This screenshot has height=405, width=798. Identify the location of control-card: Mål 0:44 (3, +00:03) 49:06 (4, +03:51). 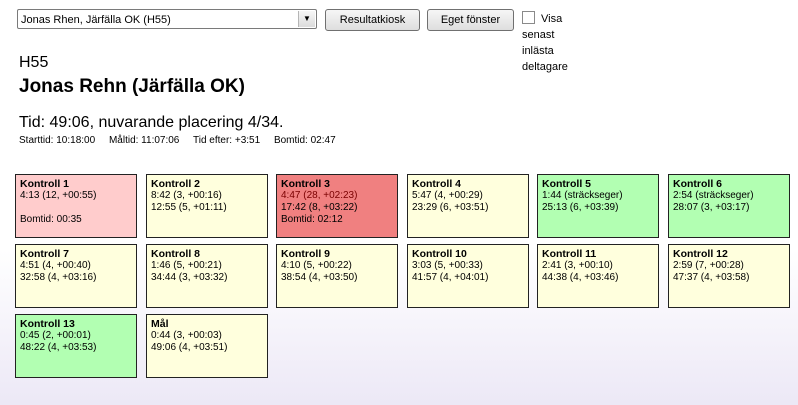
(207, 346).